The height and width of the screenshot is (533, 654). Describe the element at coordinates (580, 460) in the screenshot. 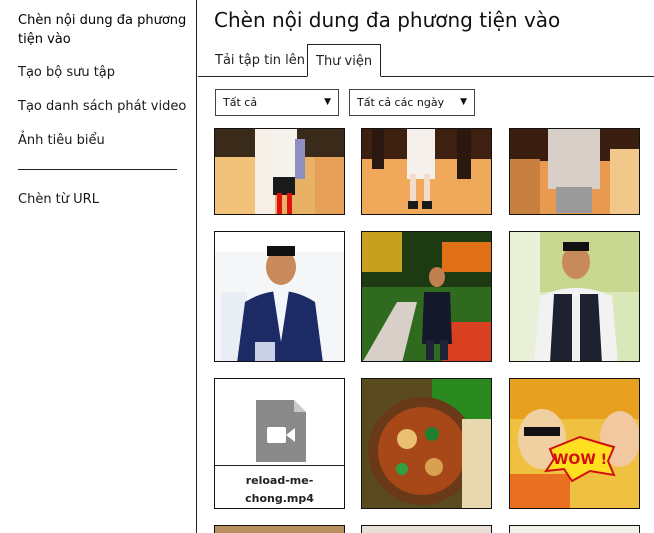

I see `svg-text: WOW !` at that location.